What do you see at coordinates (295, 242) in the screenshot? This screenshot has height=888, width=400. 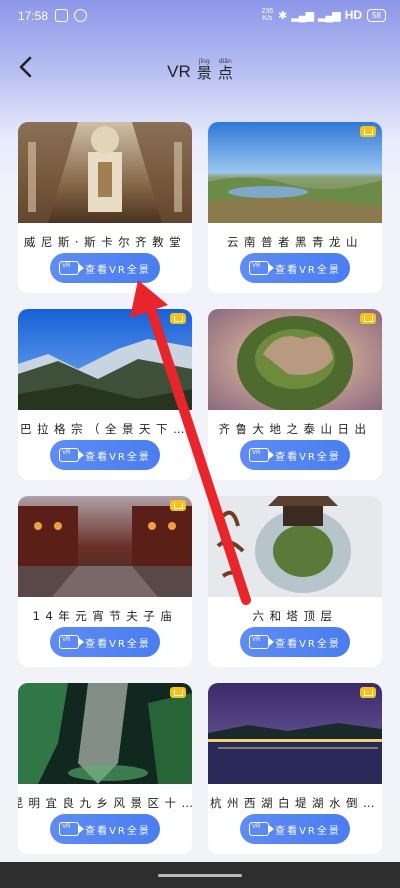 I see `card-title: 云南普者黑青龙山` at bounding box center [295, 242].